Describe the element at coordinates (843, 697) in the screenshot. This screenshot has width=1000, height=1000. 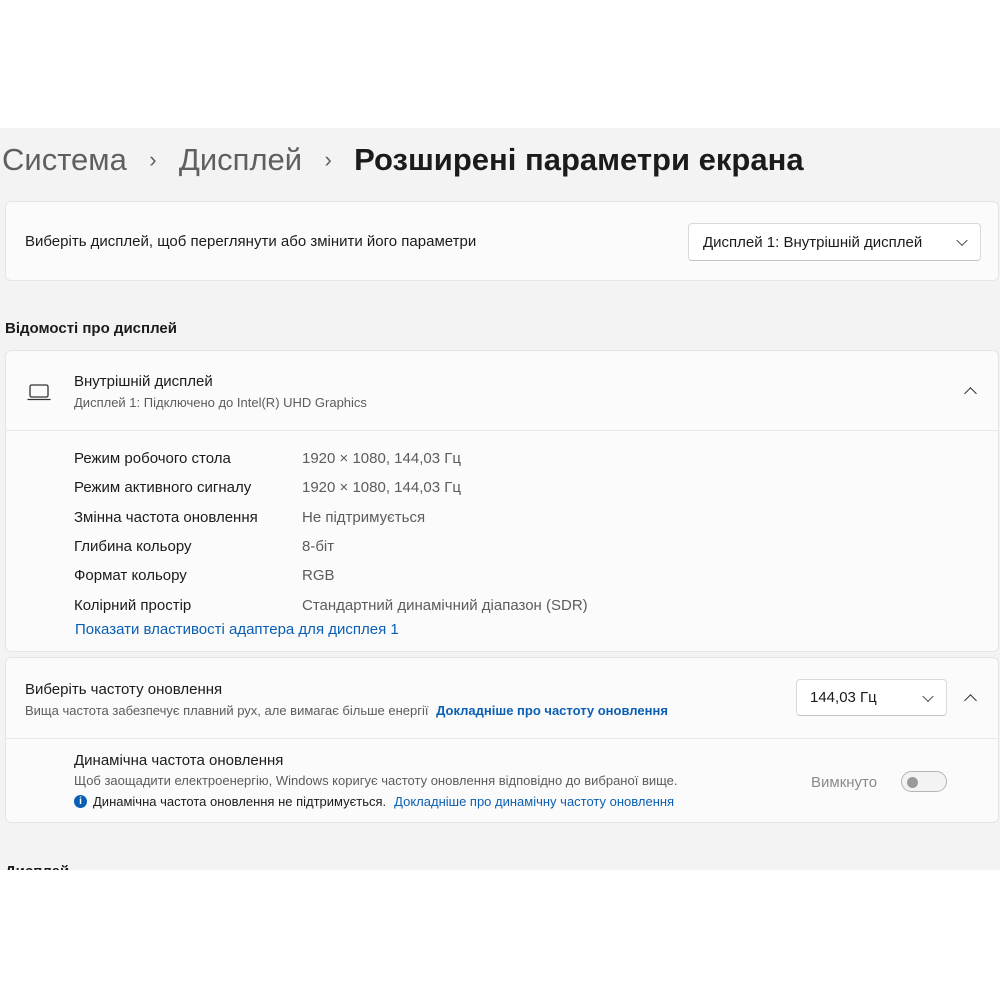
I see `refresh-rate-value: 144,03 Гц` at that location.